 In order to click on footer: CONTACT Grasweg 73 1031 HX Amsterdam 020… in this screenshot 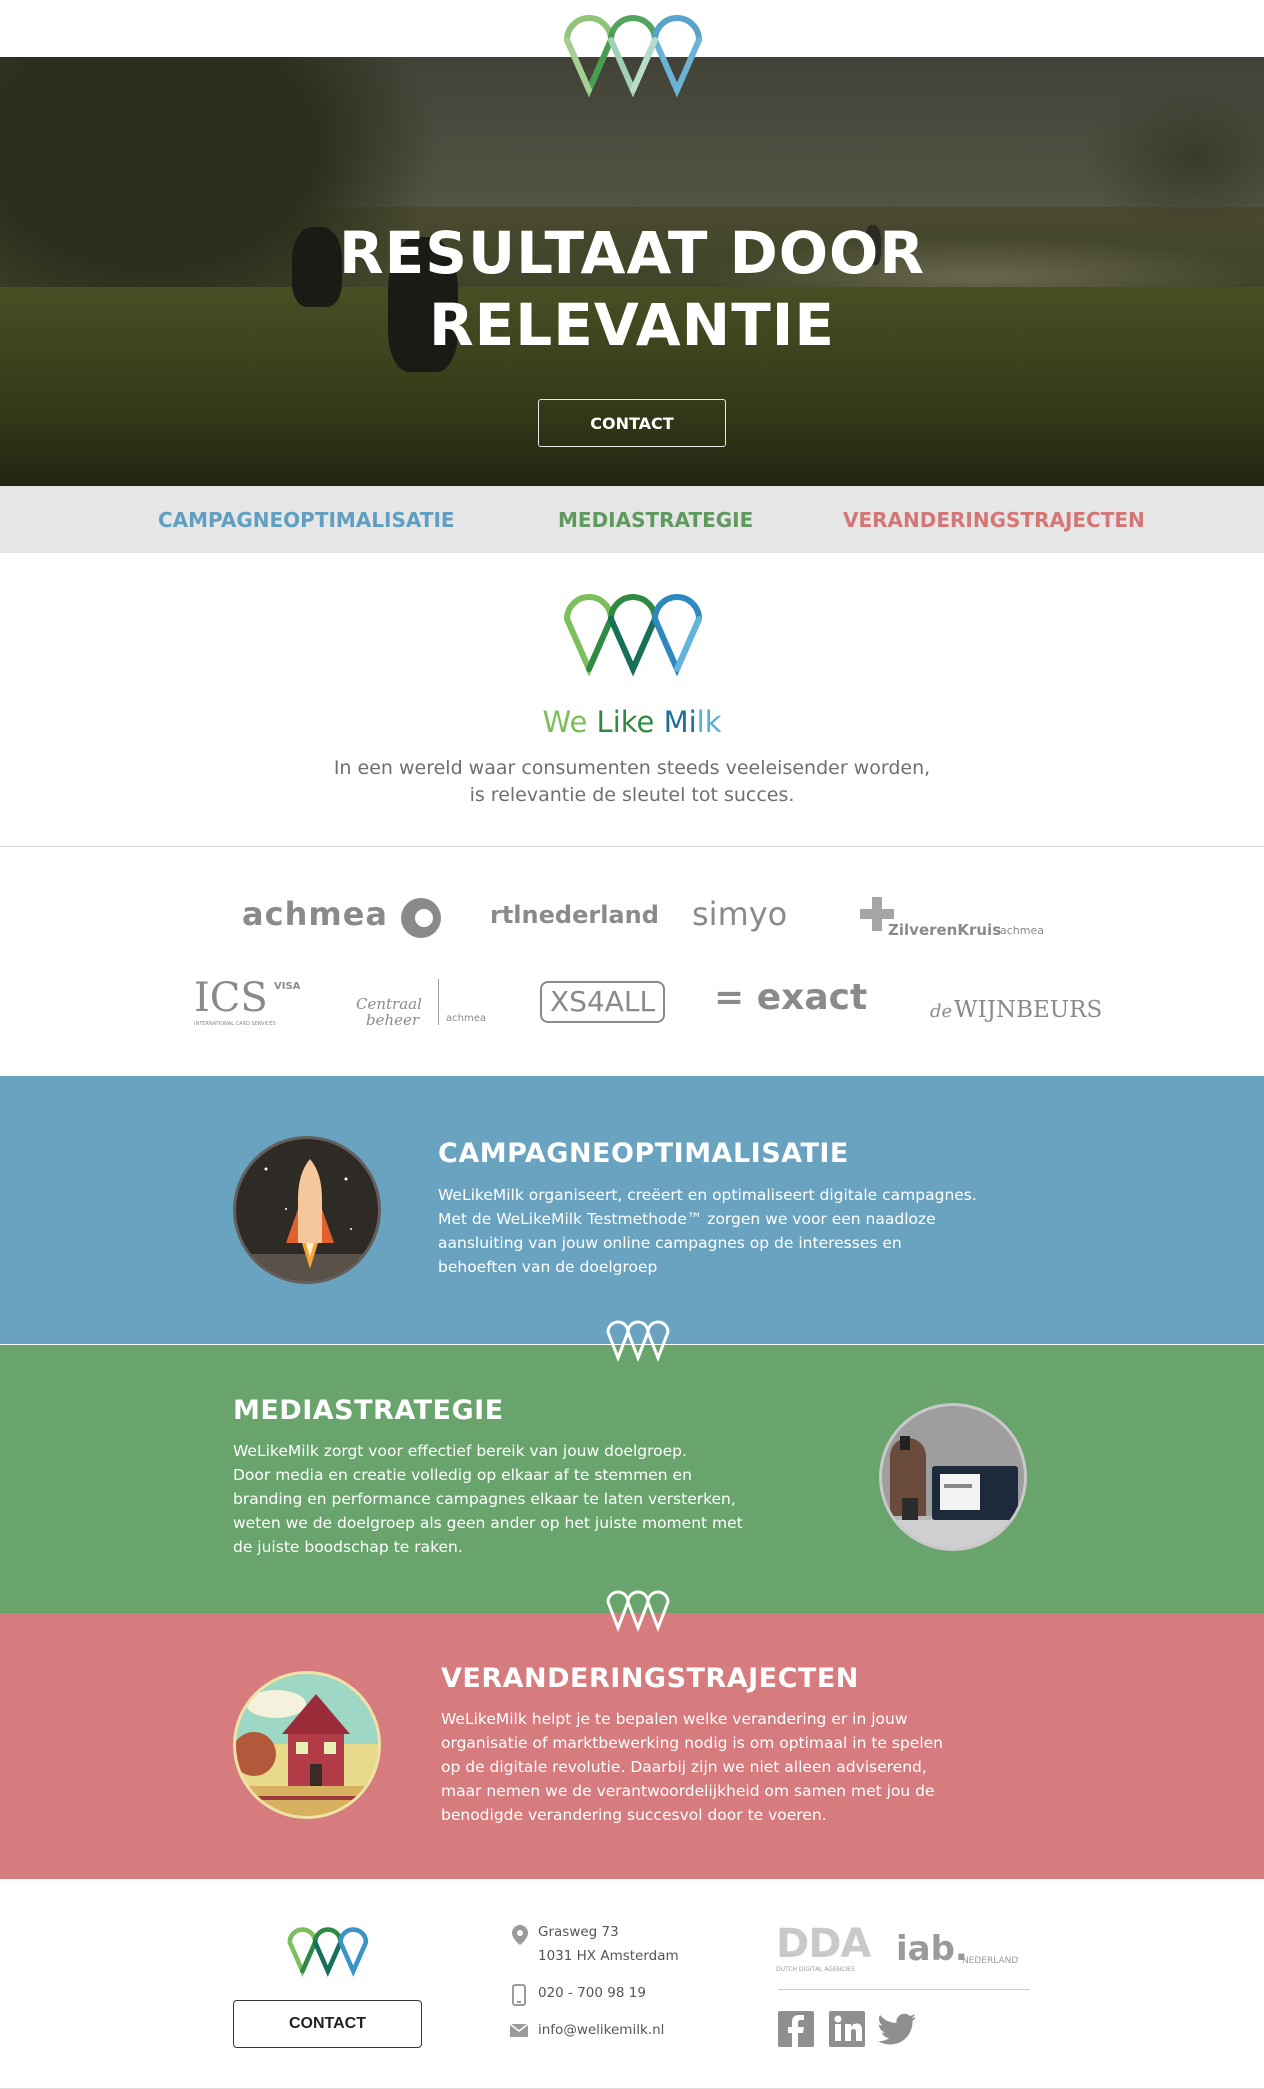, I will do `click(632, 1984)`.